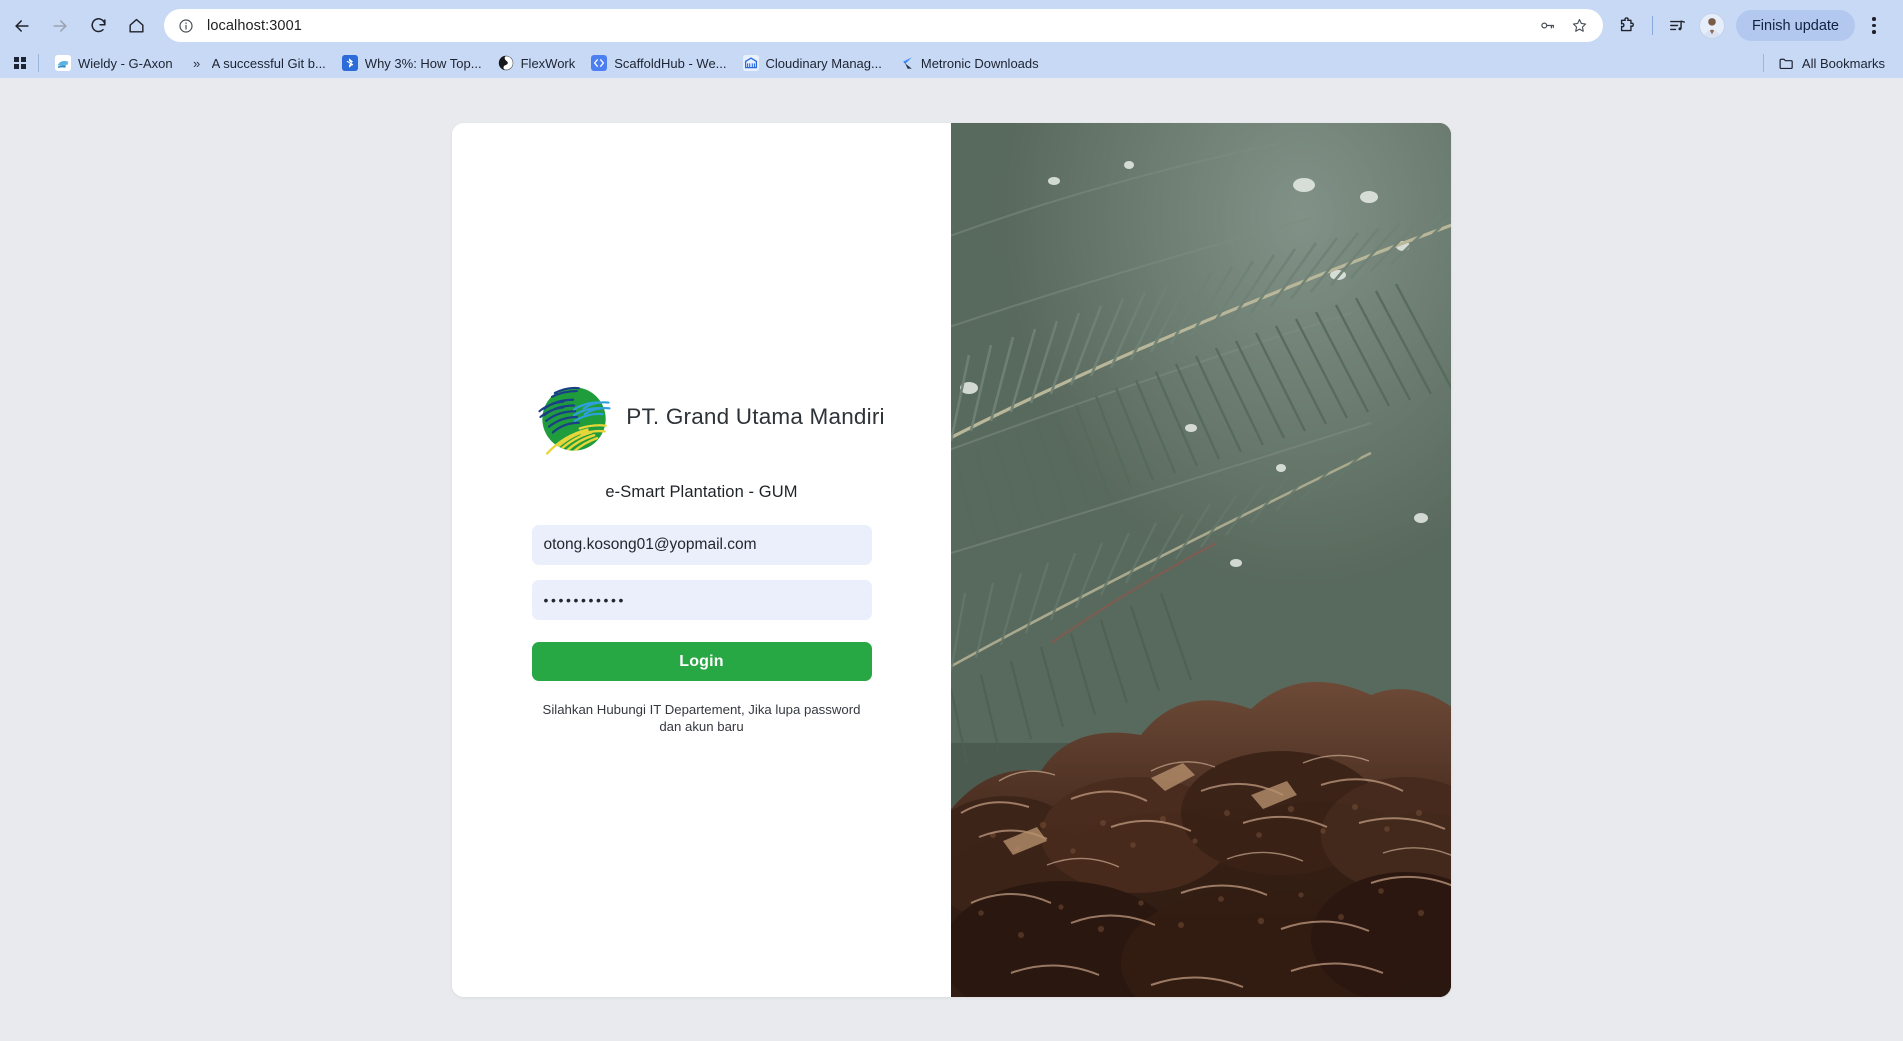 The height and width of the screenshot is (1041, 1903). I want to click on star-icon, so click(1580, 26).